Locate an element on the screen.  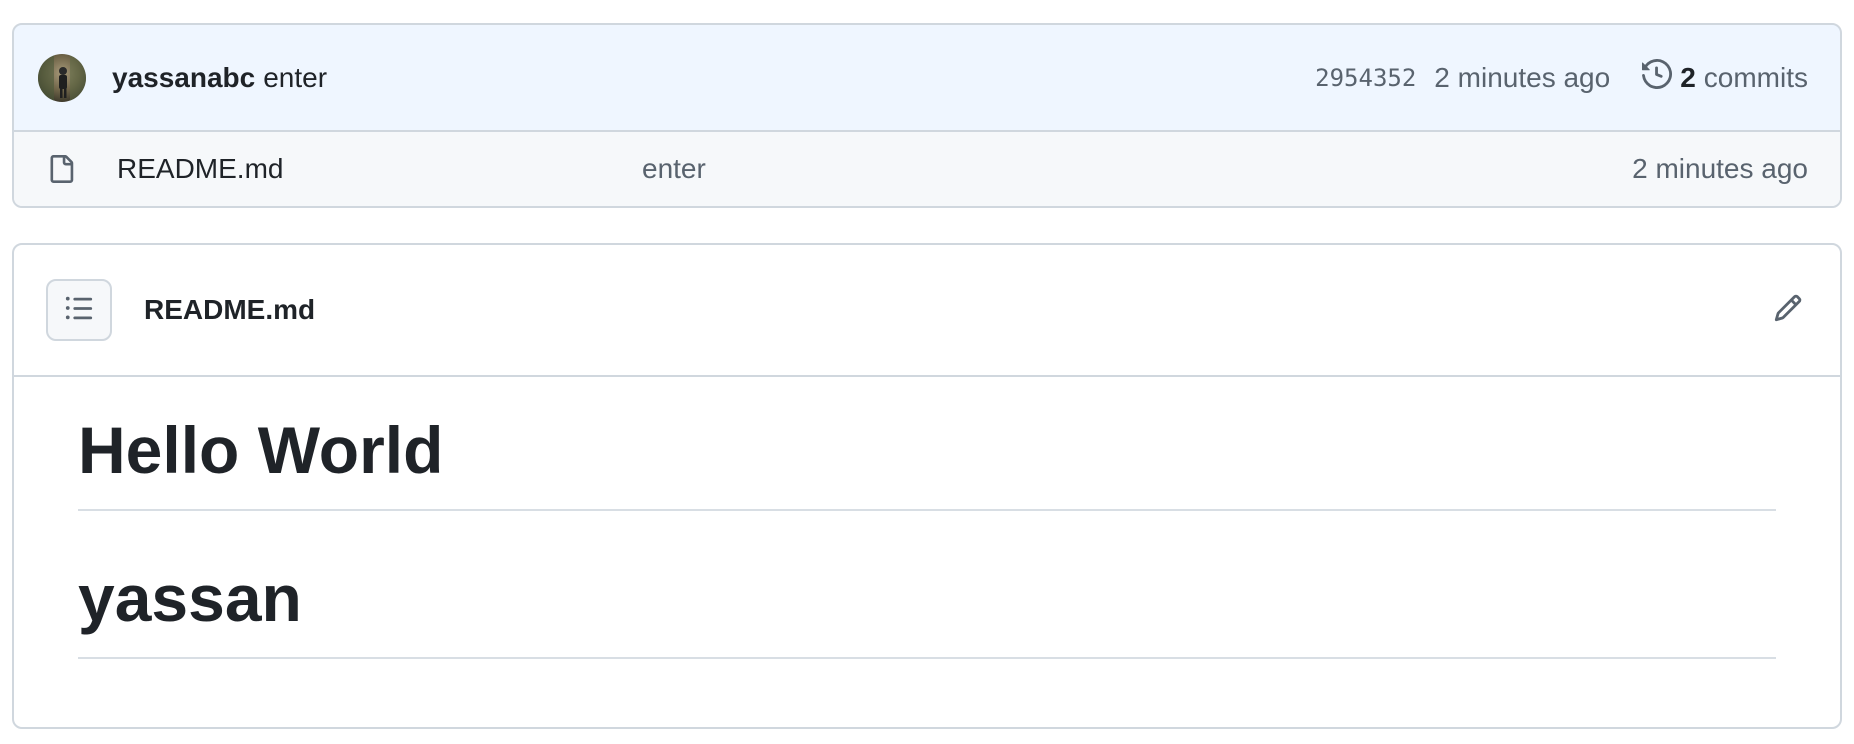
edit-file-button is located at coordinates (1788, 310).